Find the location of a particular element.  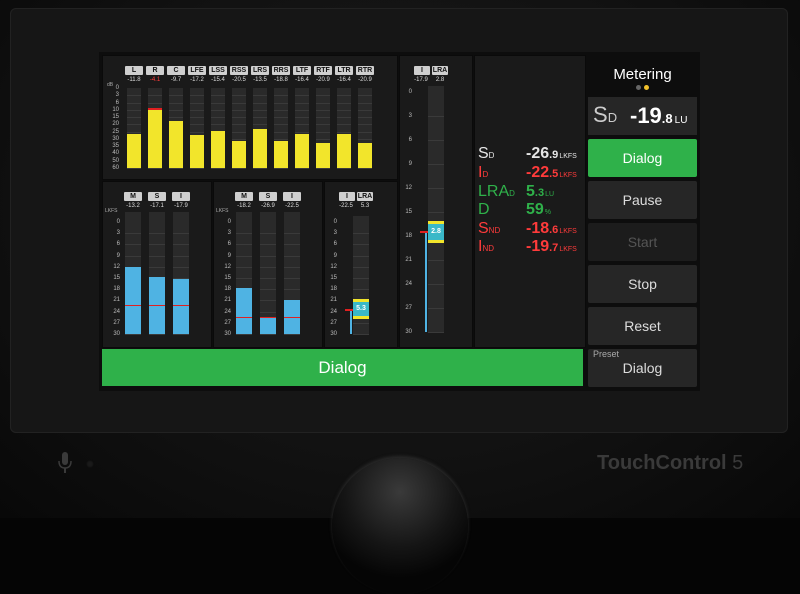

loudness-meter-group-2: LKFS 0 3 6 9 12 15 18 21 24 27 30 M -18.2 S -26.9 I -22.5 is located at coordinates (268, 264).